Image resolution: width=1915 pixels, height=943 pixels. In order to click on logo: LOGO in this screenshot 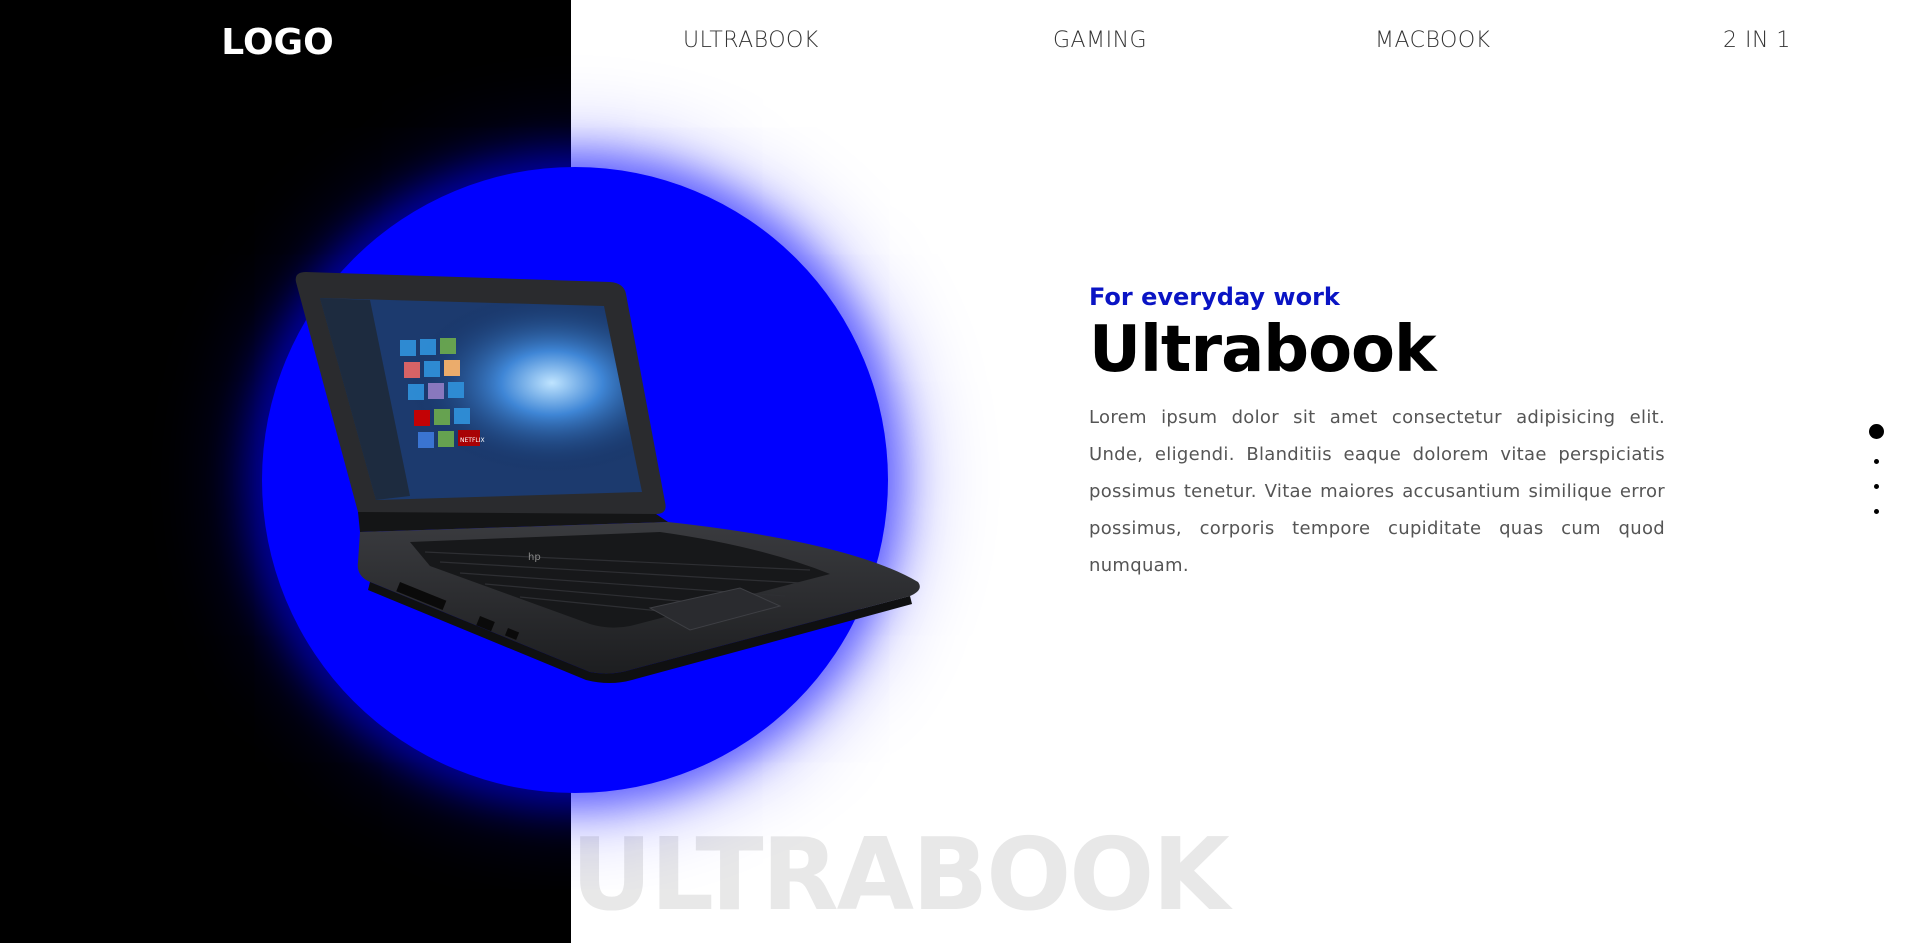, I will do `click(277, 42)`.